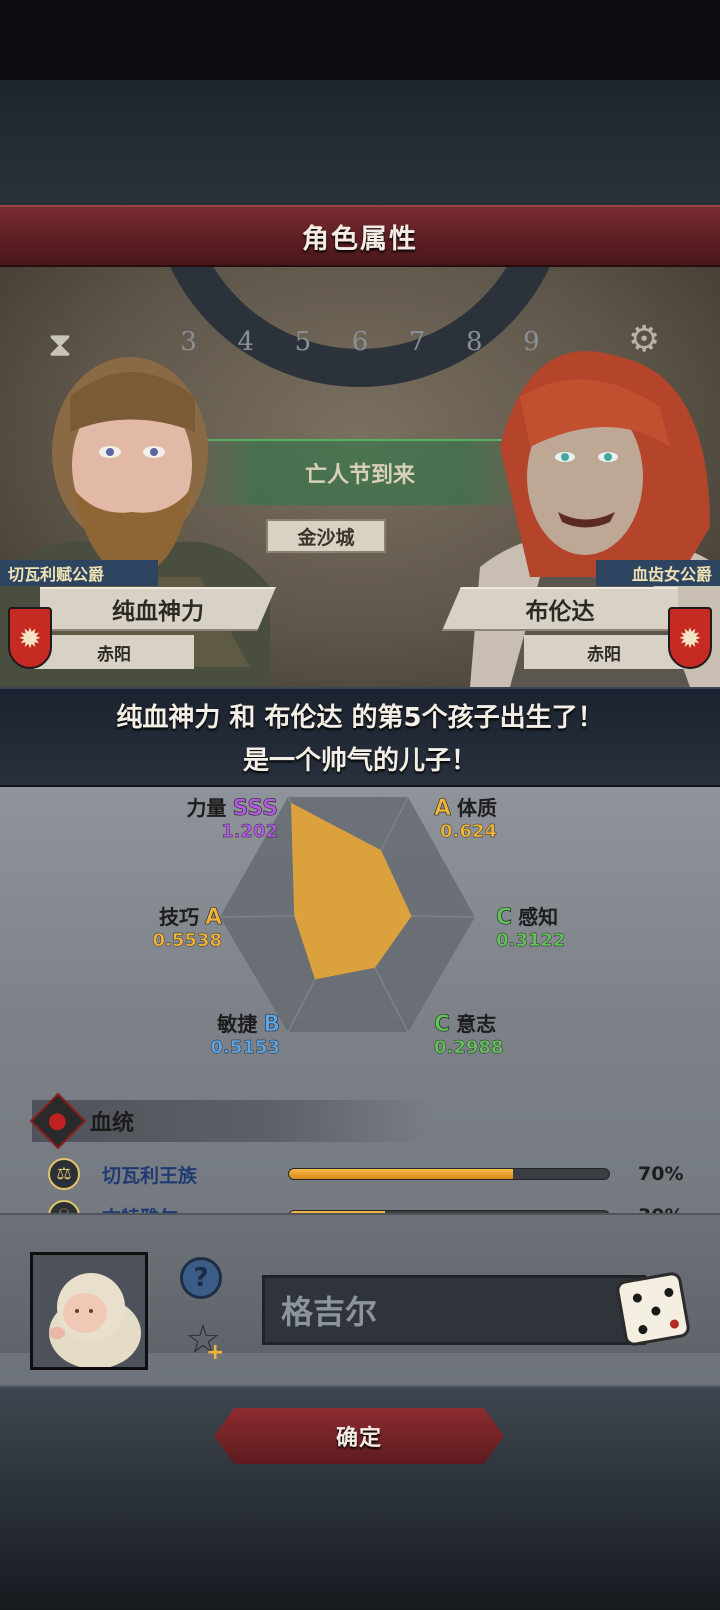 The width and height of the screenshot is (720, 1610). I want to click on stat-strength: 力量 SSS 1.202, so click(232, 819).